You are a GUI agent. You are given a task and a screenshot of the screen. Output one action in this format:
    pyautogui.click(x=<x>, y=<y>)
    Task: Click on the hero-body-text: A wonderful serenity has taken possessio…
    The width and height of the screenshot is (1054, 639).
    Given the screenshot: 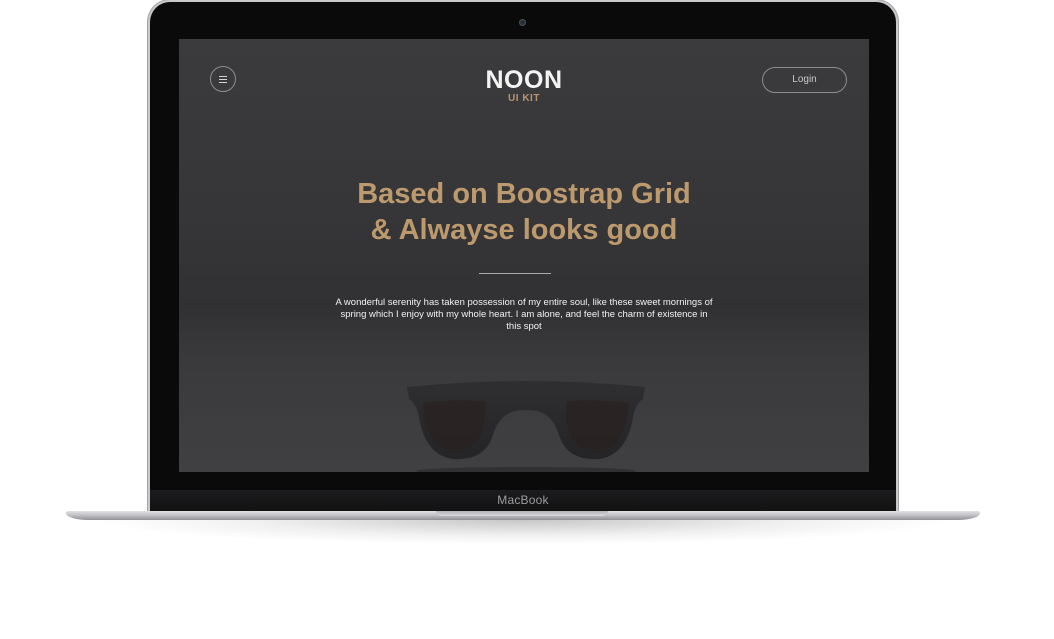 What is the action you would take?
    pyautogui.click(x=524, y=314)
    